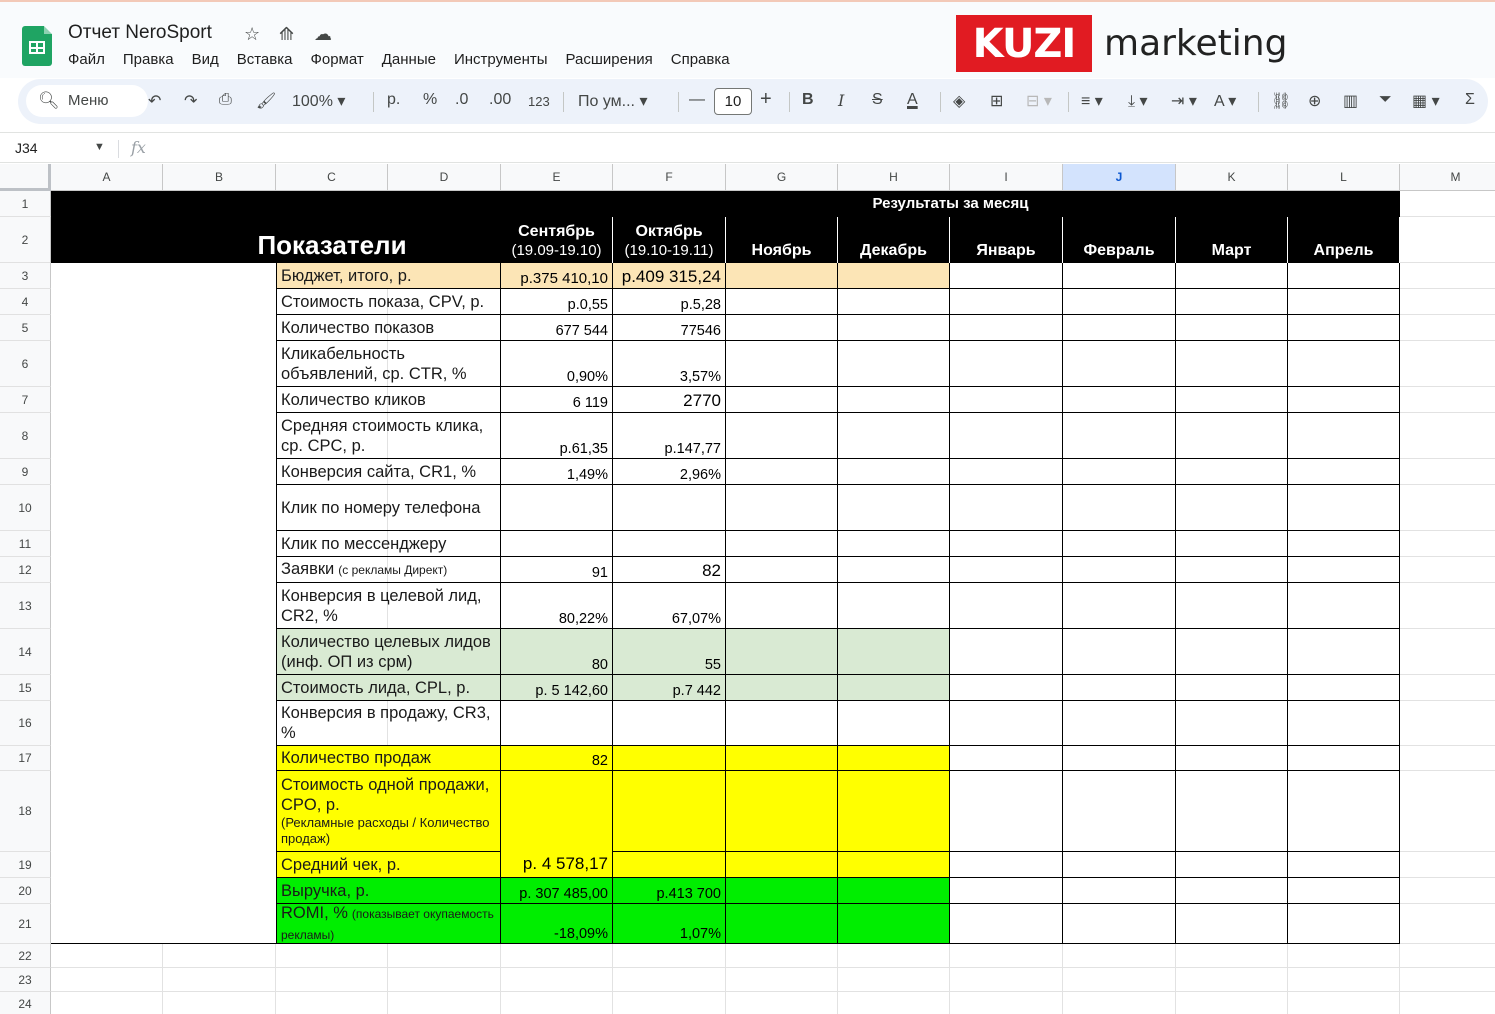  I want to click on valign-icon: ⤓ ▾, so click(1138, 101).